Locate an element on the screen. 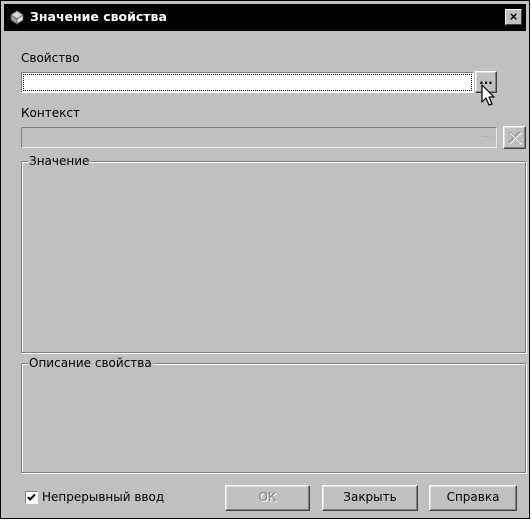  help-button: Справка is located at coordinates (473, 498).